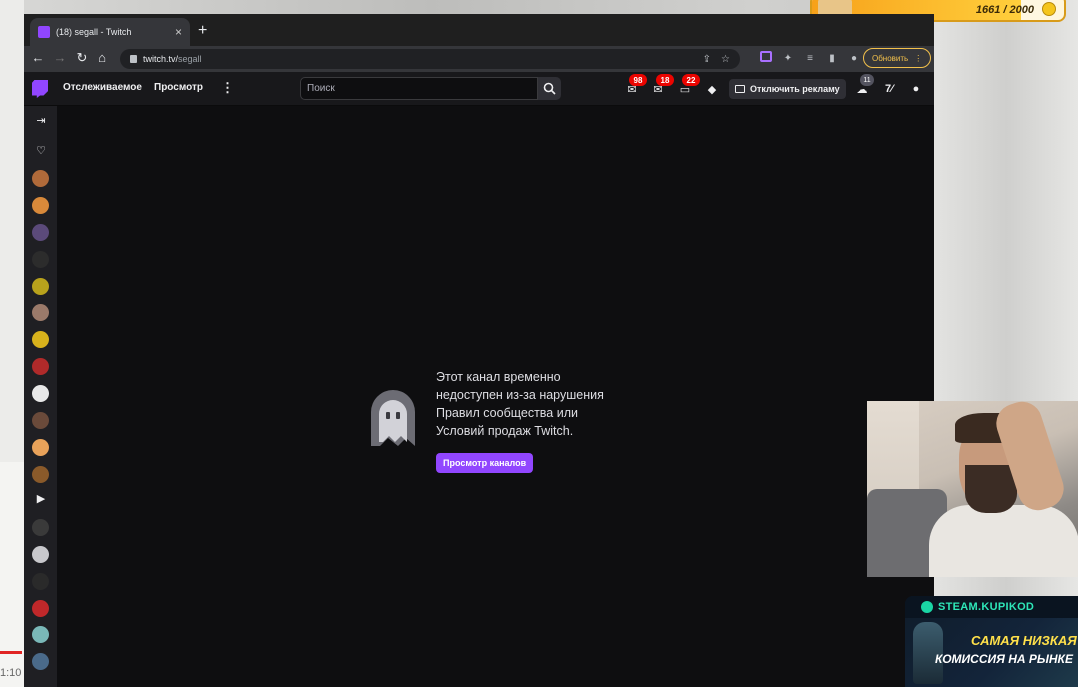 The height and width of the screenshot is (687, 1078). I want to click on ad-free-label: Отключить рекламу, so click(795, 89).